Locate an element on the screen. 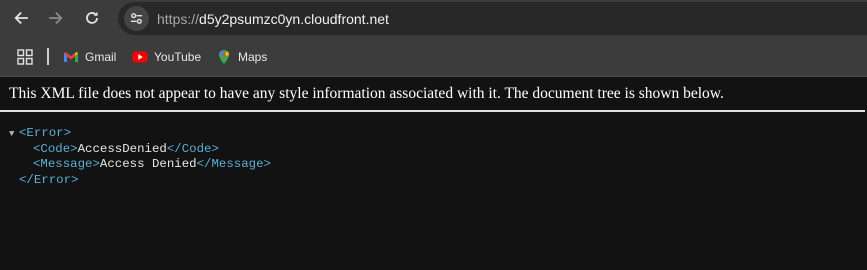 This screenshot has width=867, height=270. xml-root-close-line: </Error> is located at coordinates (433, 181).